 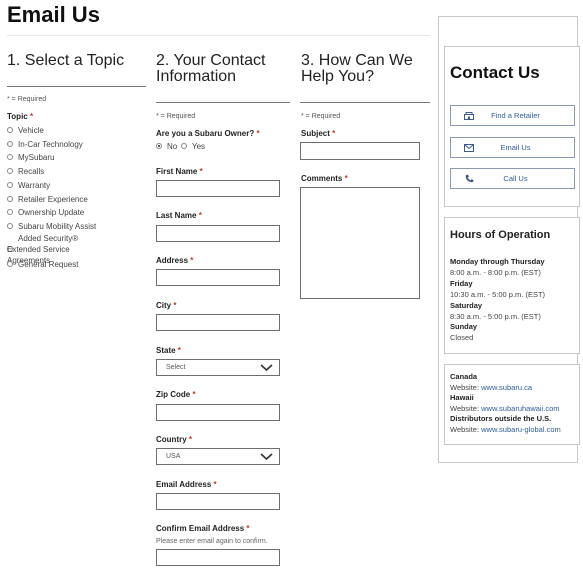 I want to click on envelope-icon, so click(x=469, y=148).